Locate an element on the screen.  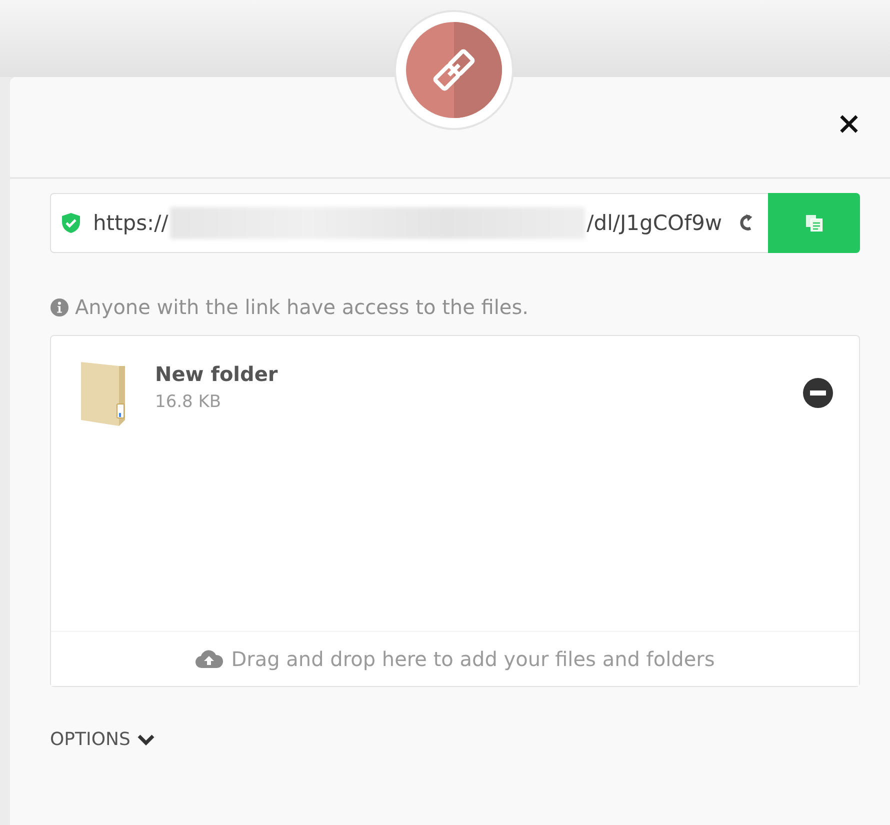
cloud-upload-icon is located at coordinates (209, 659).